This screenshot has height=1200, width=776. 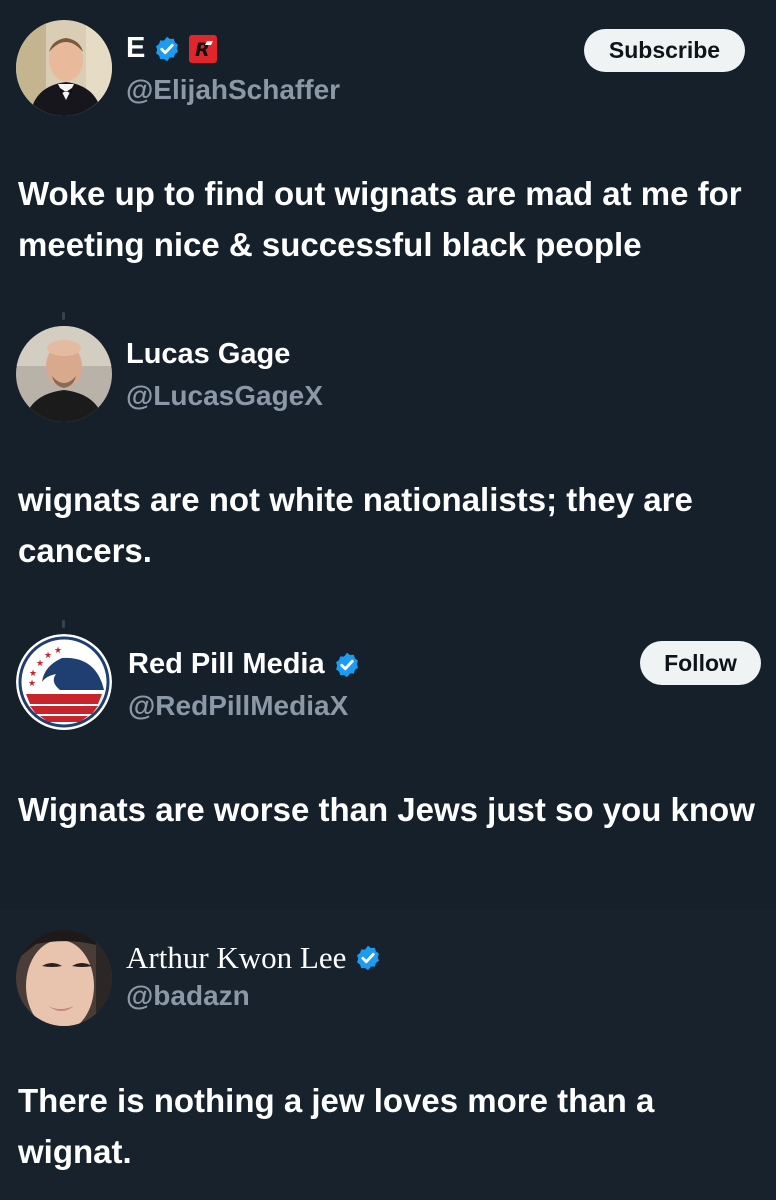 What do you see at coordinates (136, 48) in the screenshot?
I see `author-name-text: E` at bounding box center [136, 48].